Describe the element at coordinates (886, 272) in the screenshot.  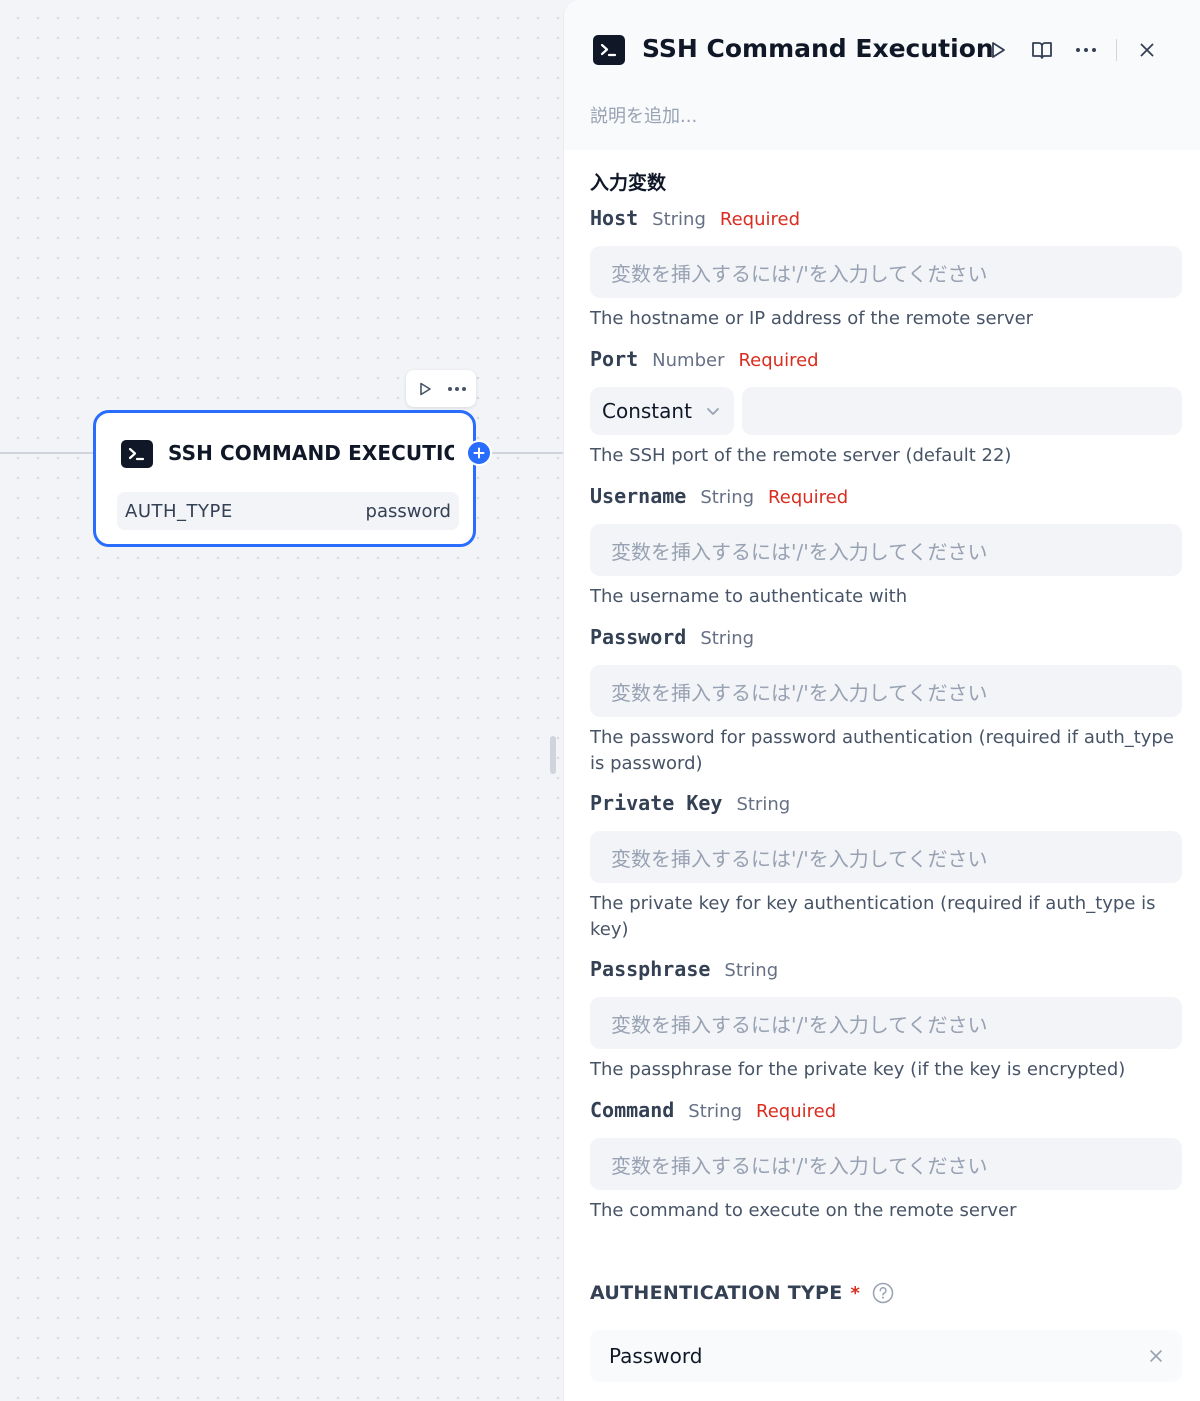
I see `host-input: 変数を挿入するには'/'を入力してください` at that location.